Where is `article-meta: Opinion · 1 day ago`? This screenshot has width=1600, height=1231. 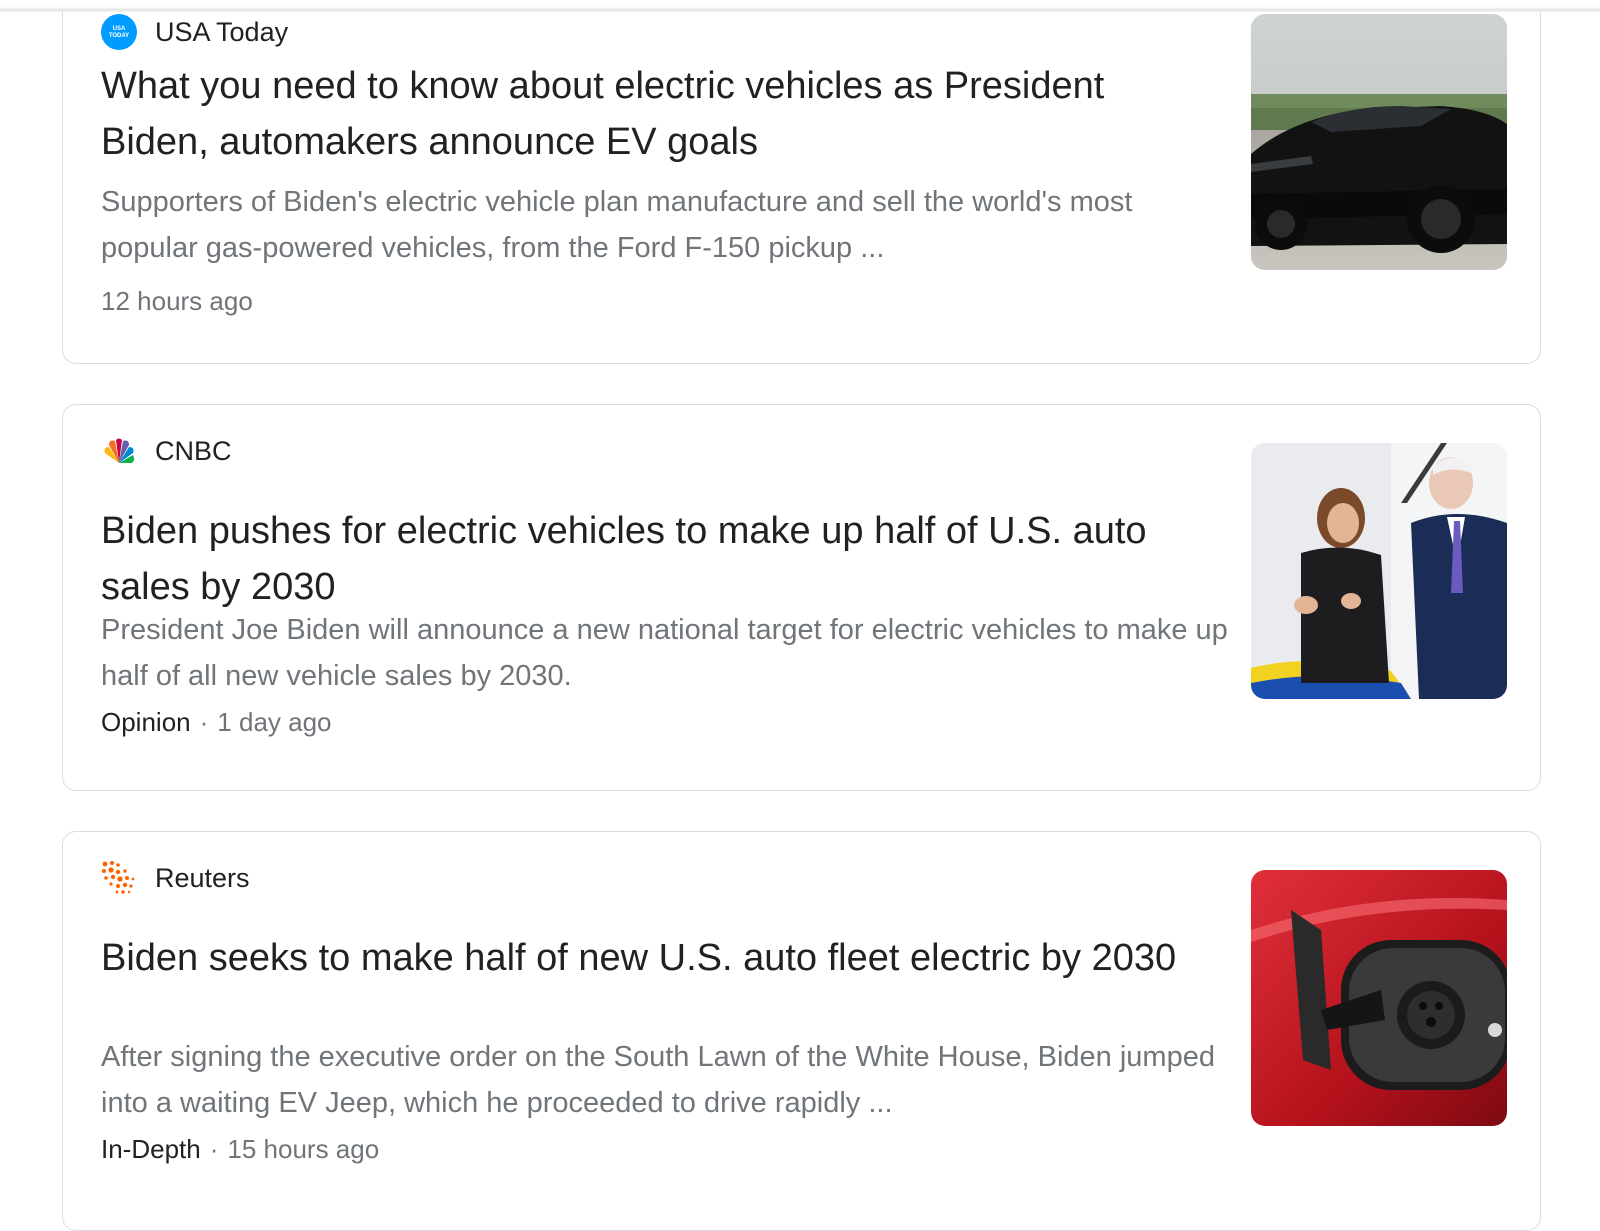
article-meta: Opinion · 1 day ago is located at coordinates (216, 722).